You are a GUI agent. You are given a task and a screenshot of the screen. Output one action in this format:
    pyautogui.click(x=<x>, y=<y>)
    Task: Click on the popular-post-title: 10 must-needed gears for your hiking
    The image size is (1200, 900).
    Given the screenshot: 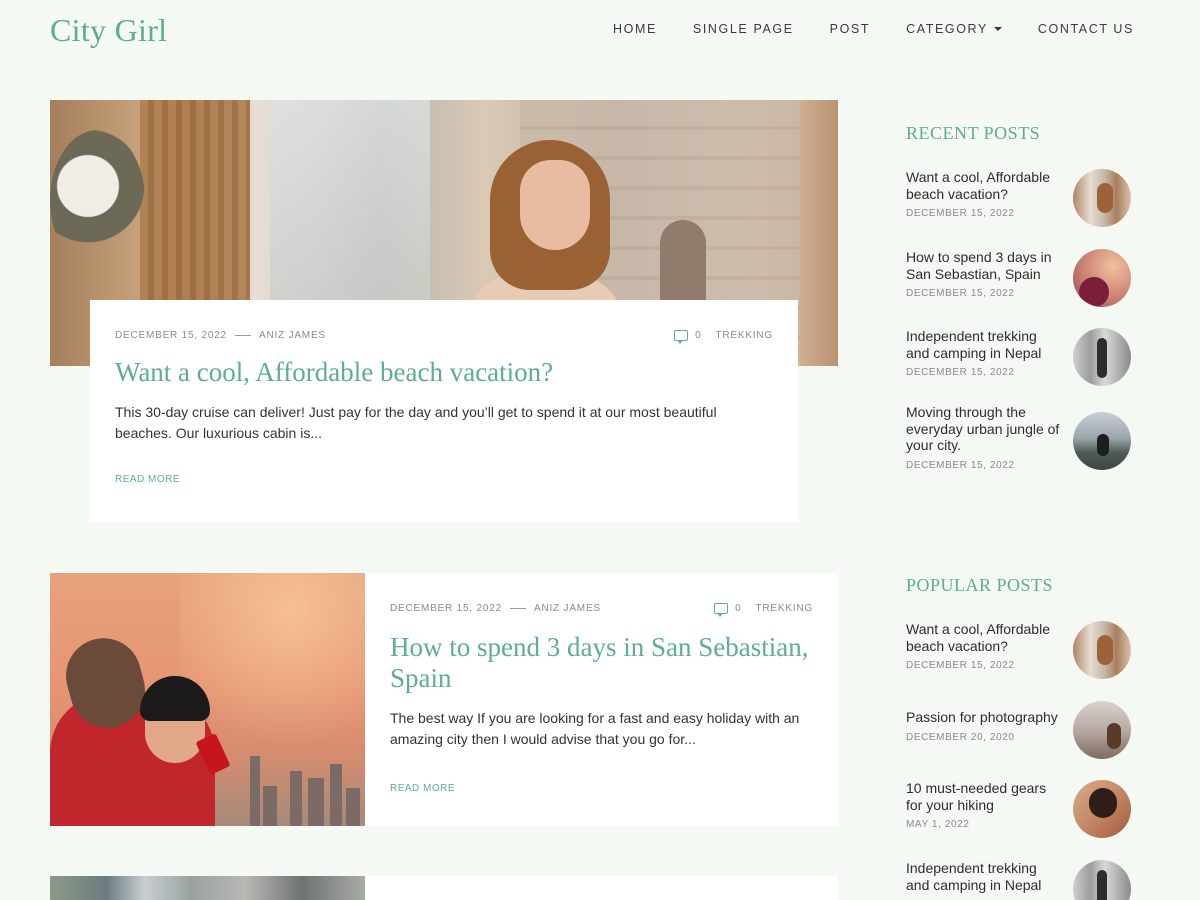 What is the action you would take?
    pyautogui.click(x=983, y=796)
    